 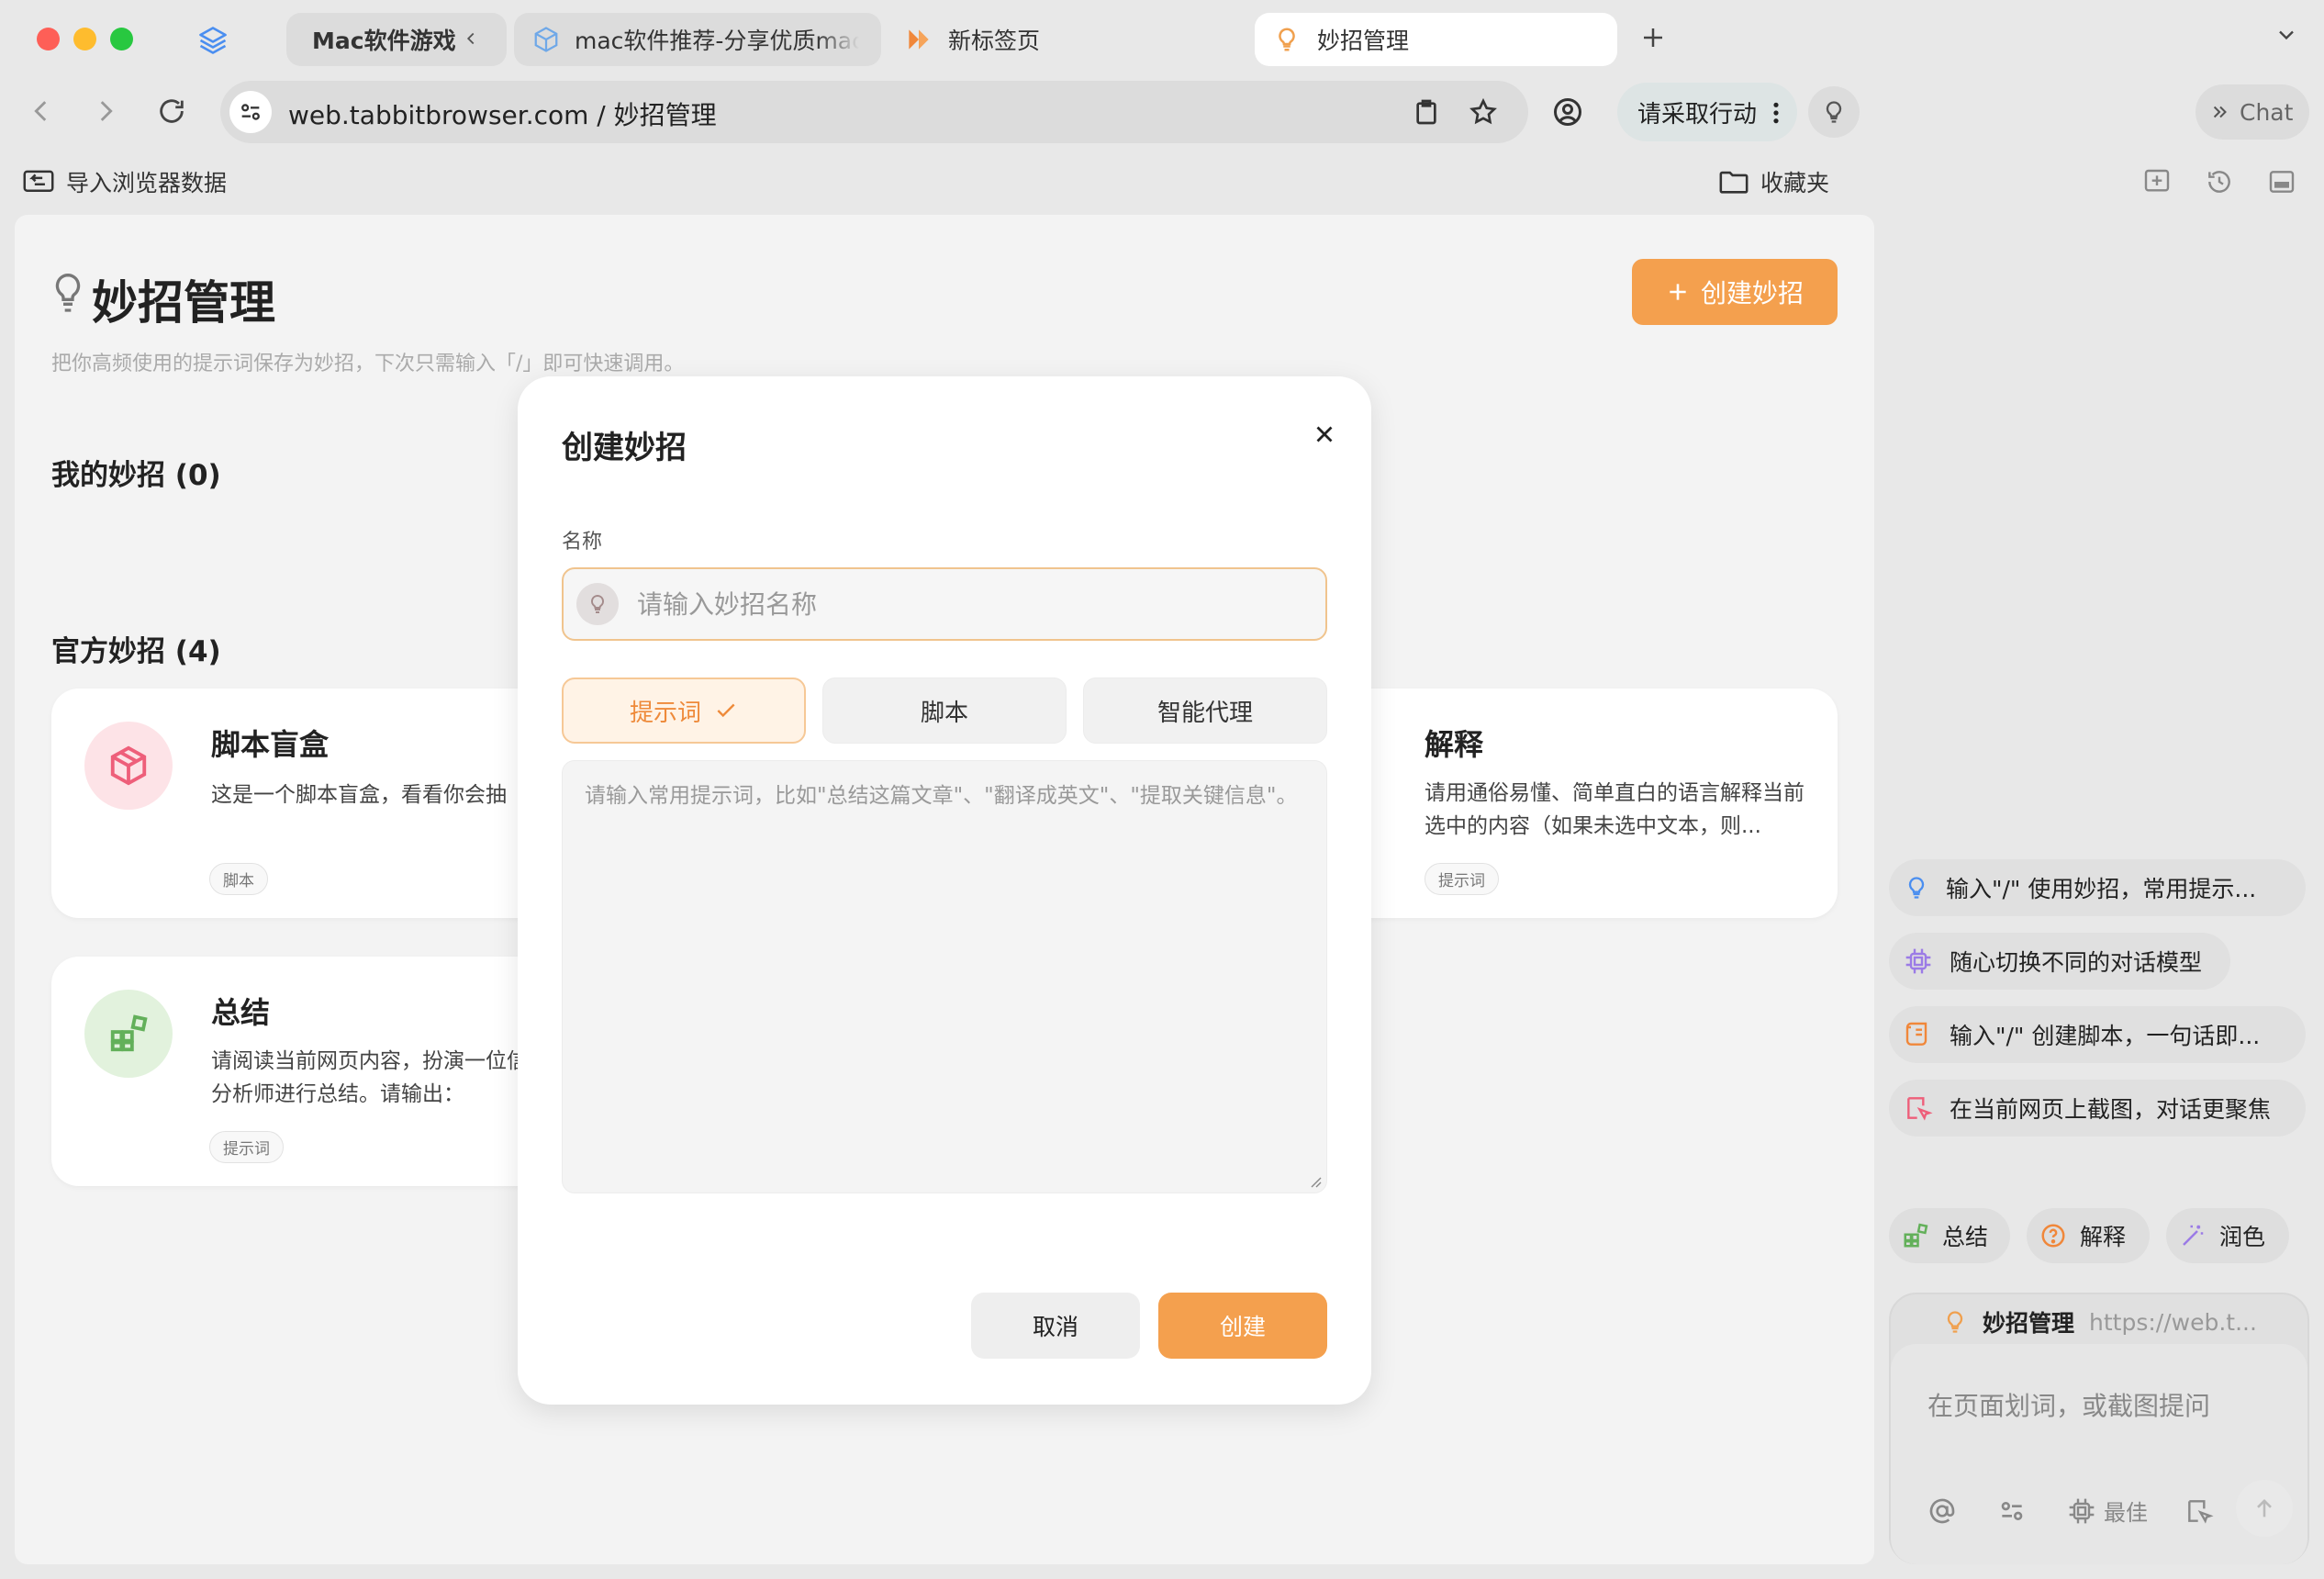 What do you see at coordinates (270, 745) in the screenshot?
I see `card-title: 脚本盲盒` at bounding box center [270, 745].